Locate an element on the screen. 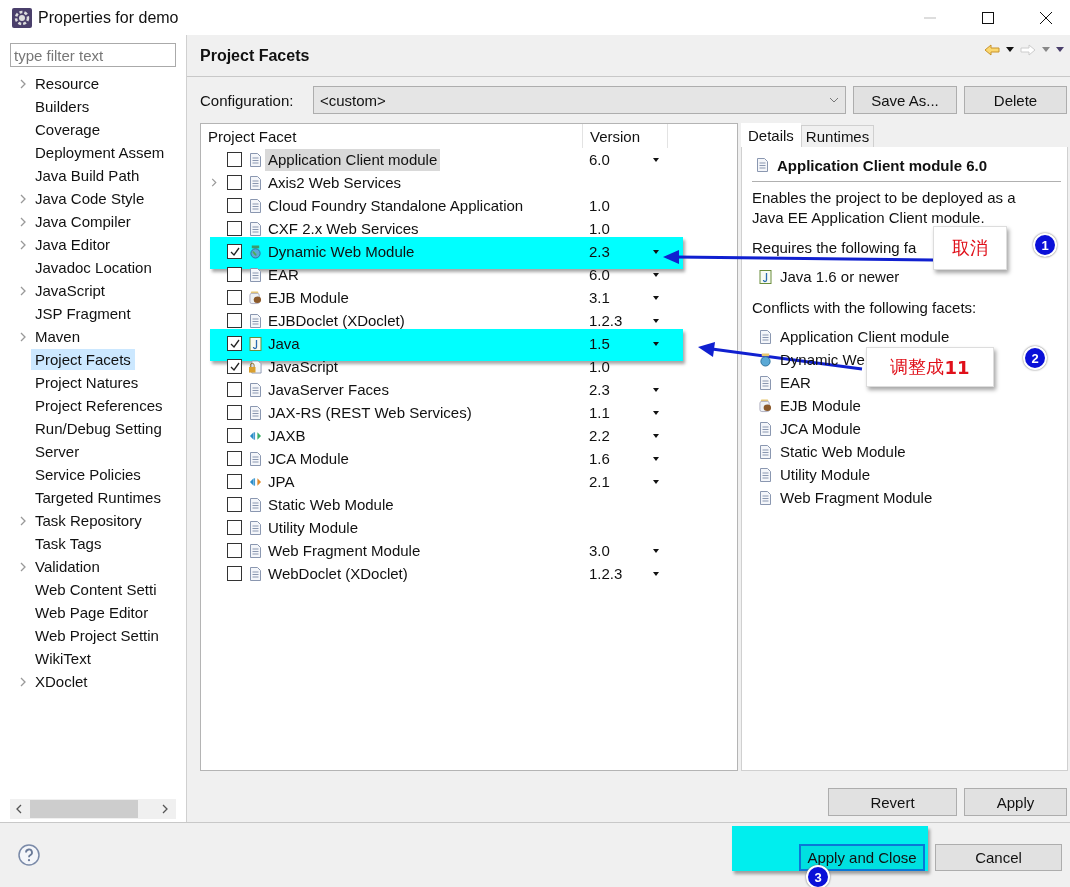  facet-name: Dynamic Web Module is located at coordinates (341, 251).